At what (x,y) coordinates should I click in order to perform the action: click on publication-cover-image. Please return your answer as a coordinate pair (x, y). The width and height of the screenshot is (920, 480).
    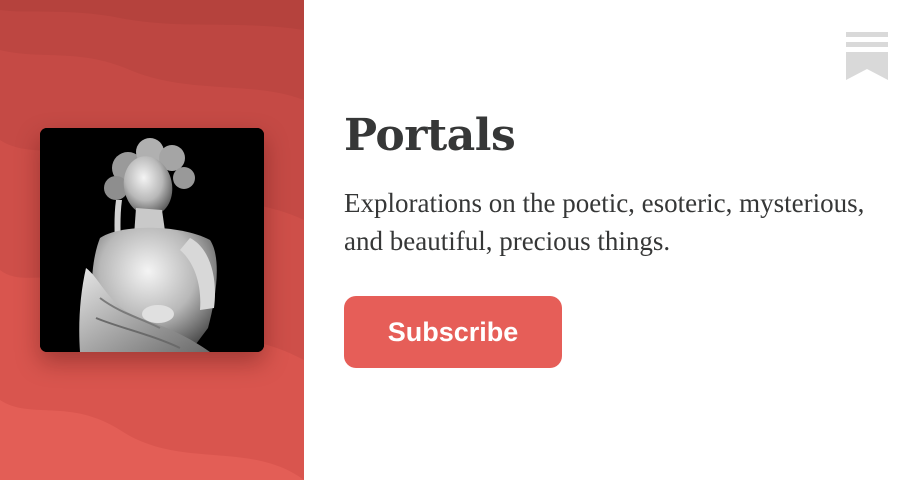
    Looking at the image, I should click on (152, 240).